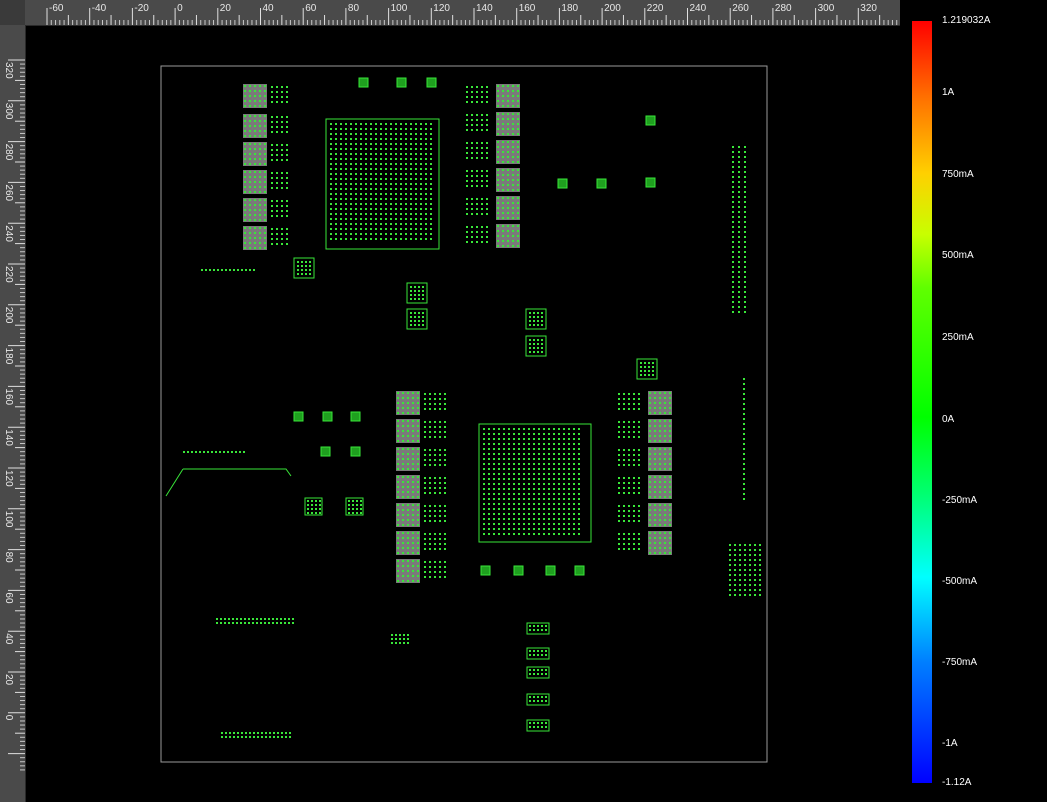 The image size is (1047, 802). What do you see at coordinates (958, 174) in the screenshot?
I see `legend-label-750ma: 750mA` at bounding box center [958, 174].